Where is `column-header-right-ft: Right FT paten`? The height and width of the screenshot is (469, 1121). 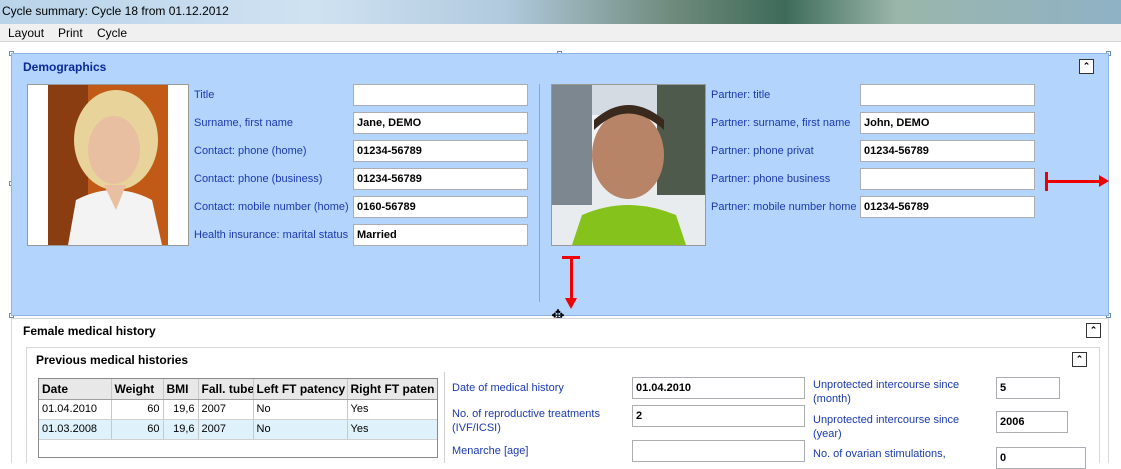
column-header-right-ft: Right FT paten is located at coordinates (392, 389).